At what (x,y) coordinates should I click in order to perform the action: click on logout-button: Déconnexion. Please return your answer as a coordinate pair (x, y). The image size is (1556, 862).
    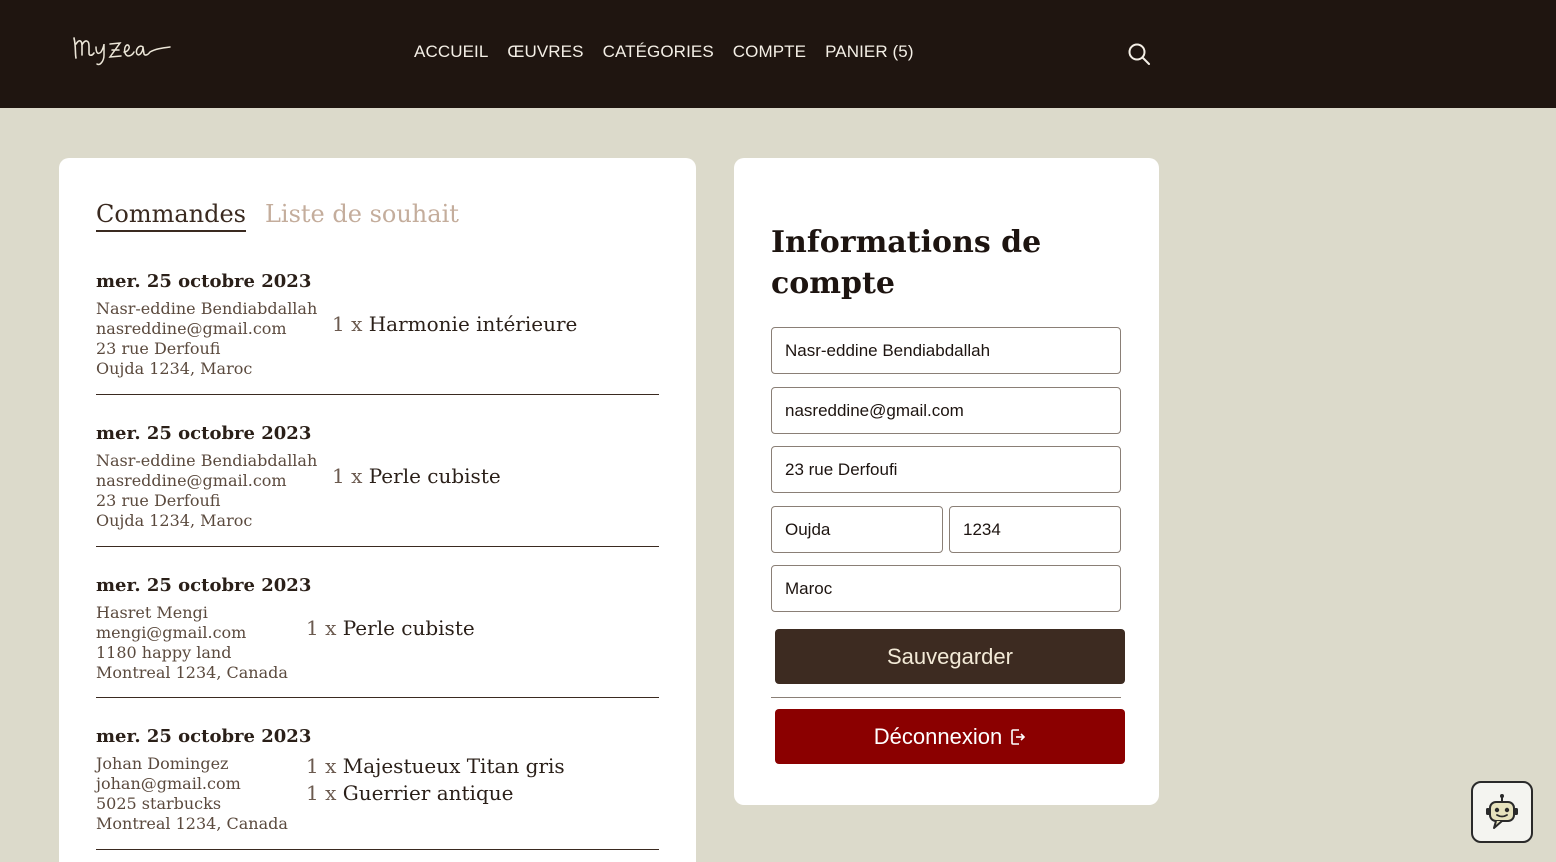
    Looking at the image, I should click on (950, 736).